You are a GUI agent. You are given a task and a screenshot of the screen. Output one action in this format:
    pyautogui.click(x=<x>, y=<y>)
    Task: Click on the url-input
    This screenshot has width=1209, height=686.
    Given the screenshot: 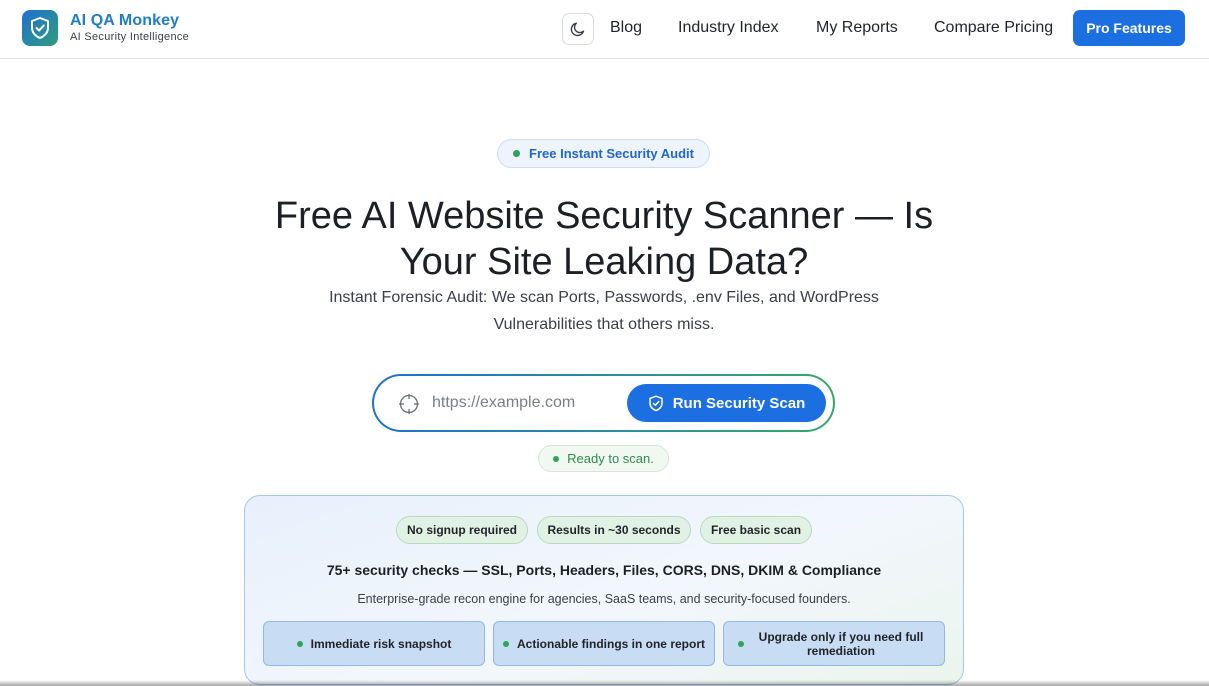 What is the action you would take?
    pyautogui.click(x=522, y=403)
    